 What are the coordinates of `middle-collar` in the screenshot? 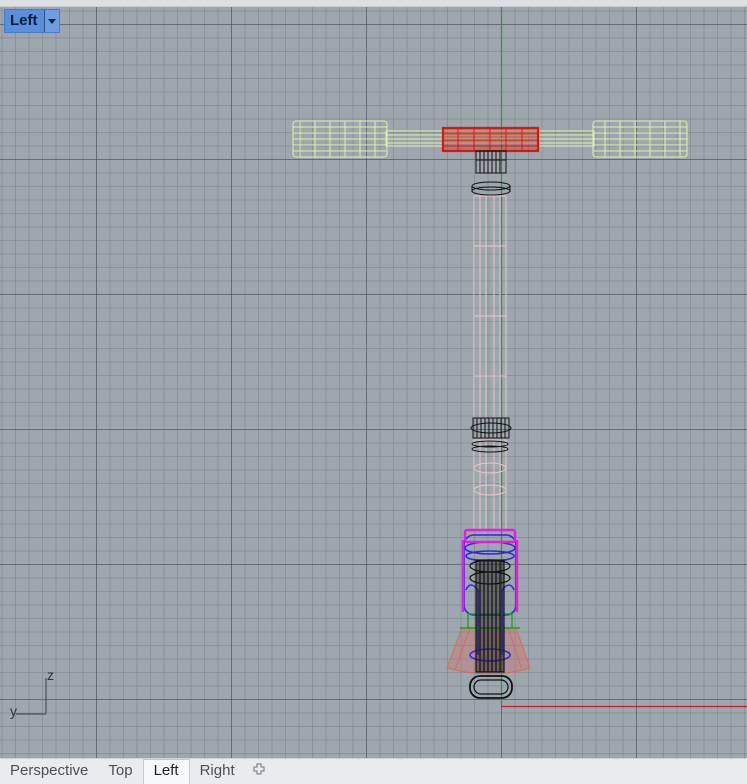 It's located at (491, 435).